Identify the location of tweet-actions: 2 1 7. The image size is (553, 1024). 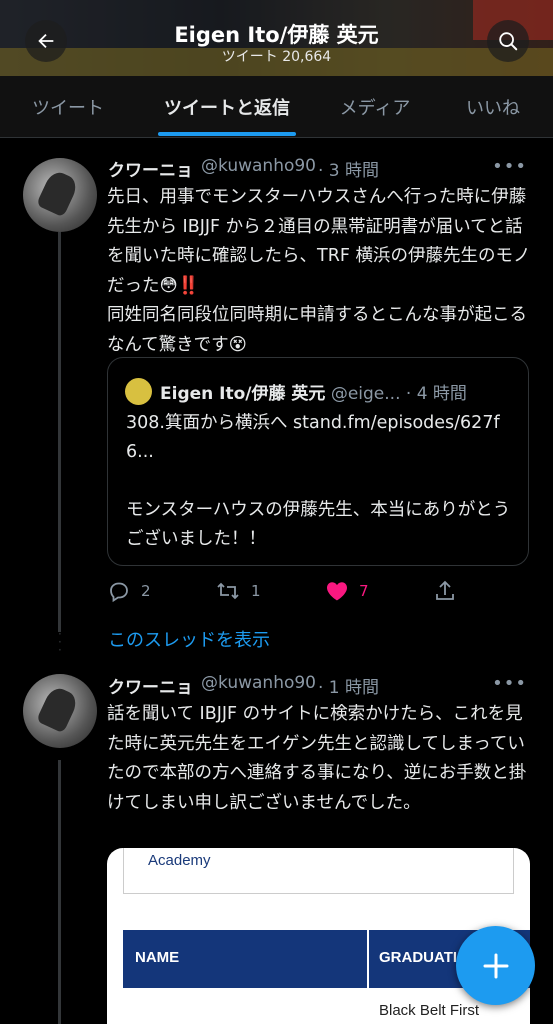
(327, 591).